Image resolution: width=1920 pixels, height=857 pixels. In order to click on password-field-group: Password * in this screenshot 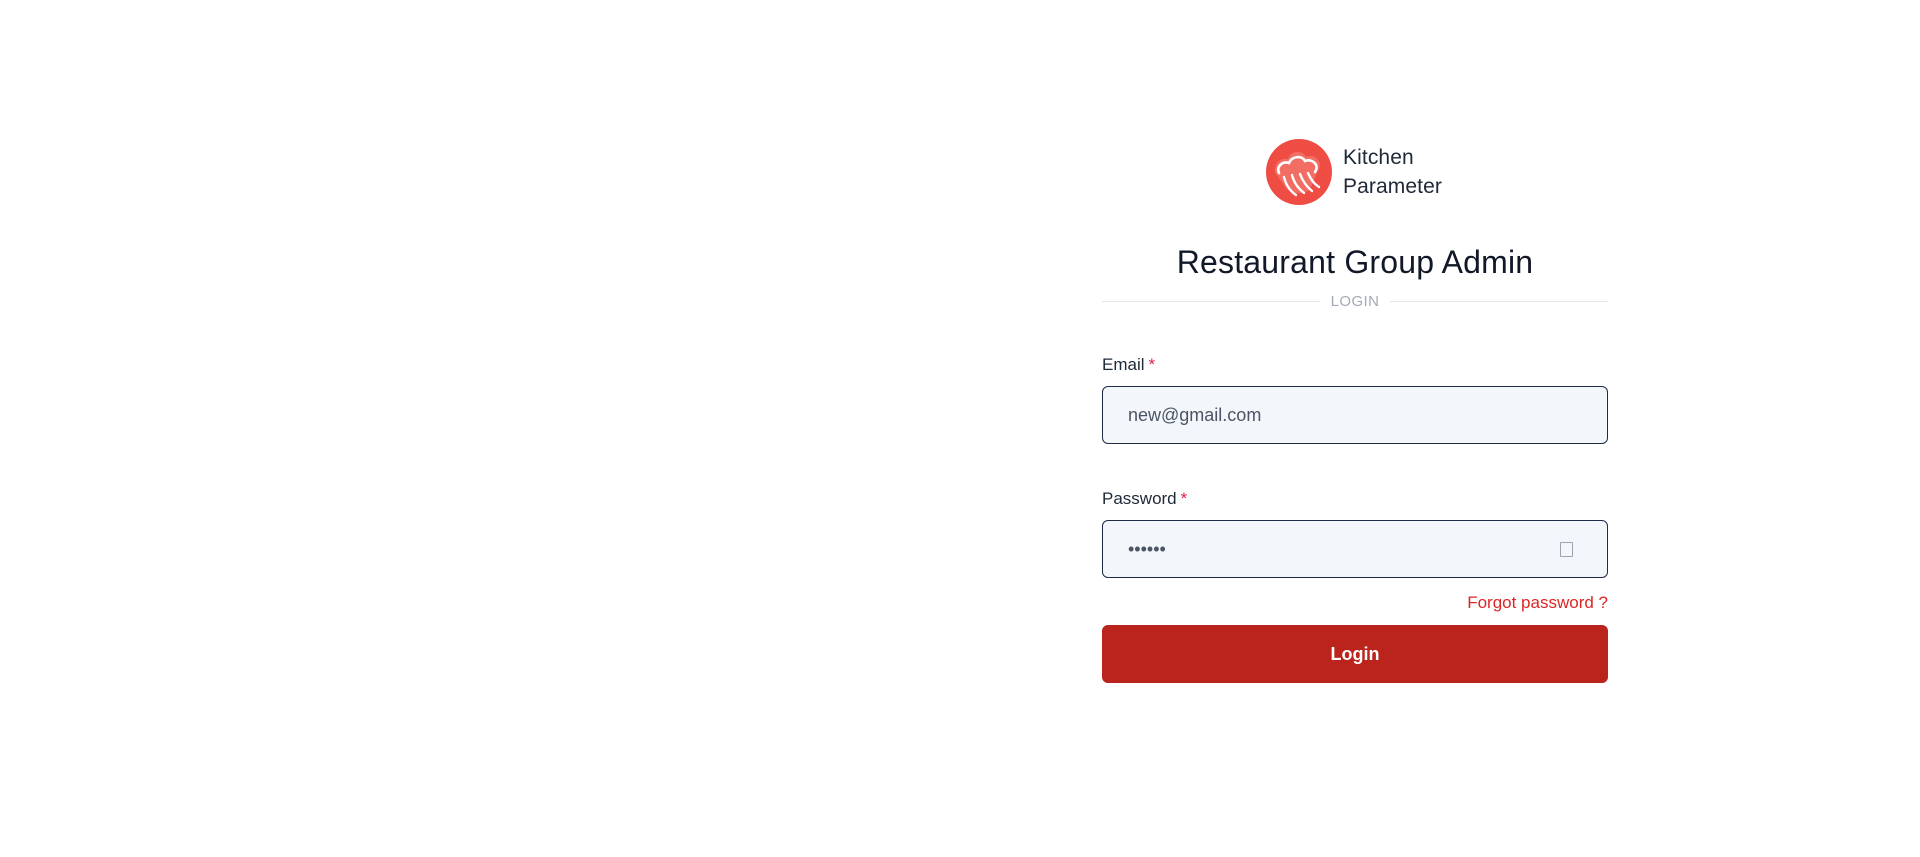, I will do `click(1355, 533)`.